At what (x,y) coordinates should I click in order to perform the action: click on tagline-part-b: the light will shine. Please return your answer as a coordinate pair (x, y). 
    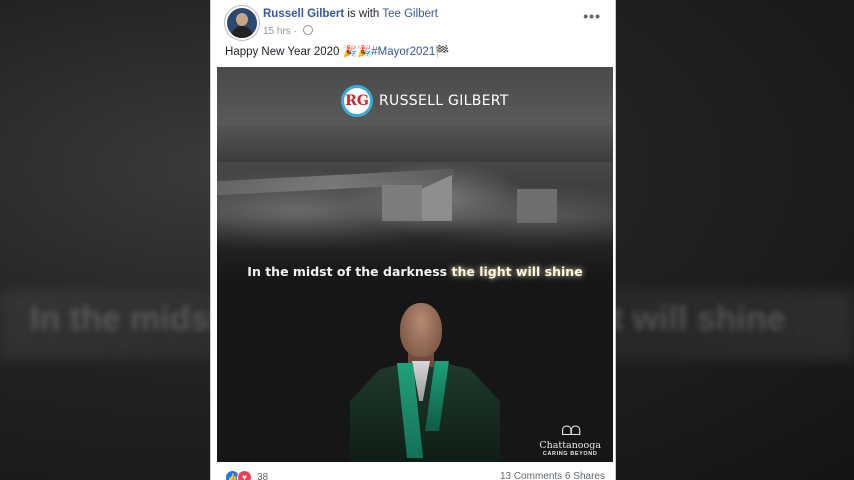
    Looking at the image, I should click on (517, 271).